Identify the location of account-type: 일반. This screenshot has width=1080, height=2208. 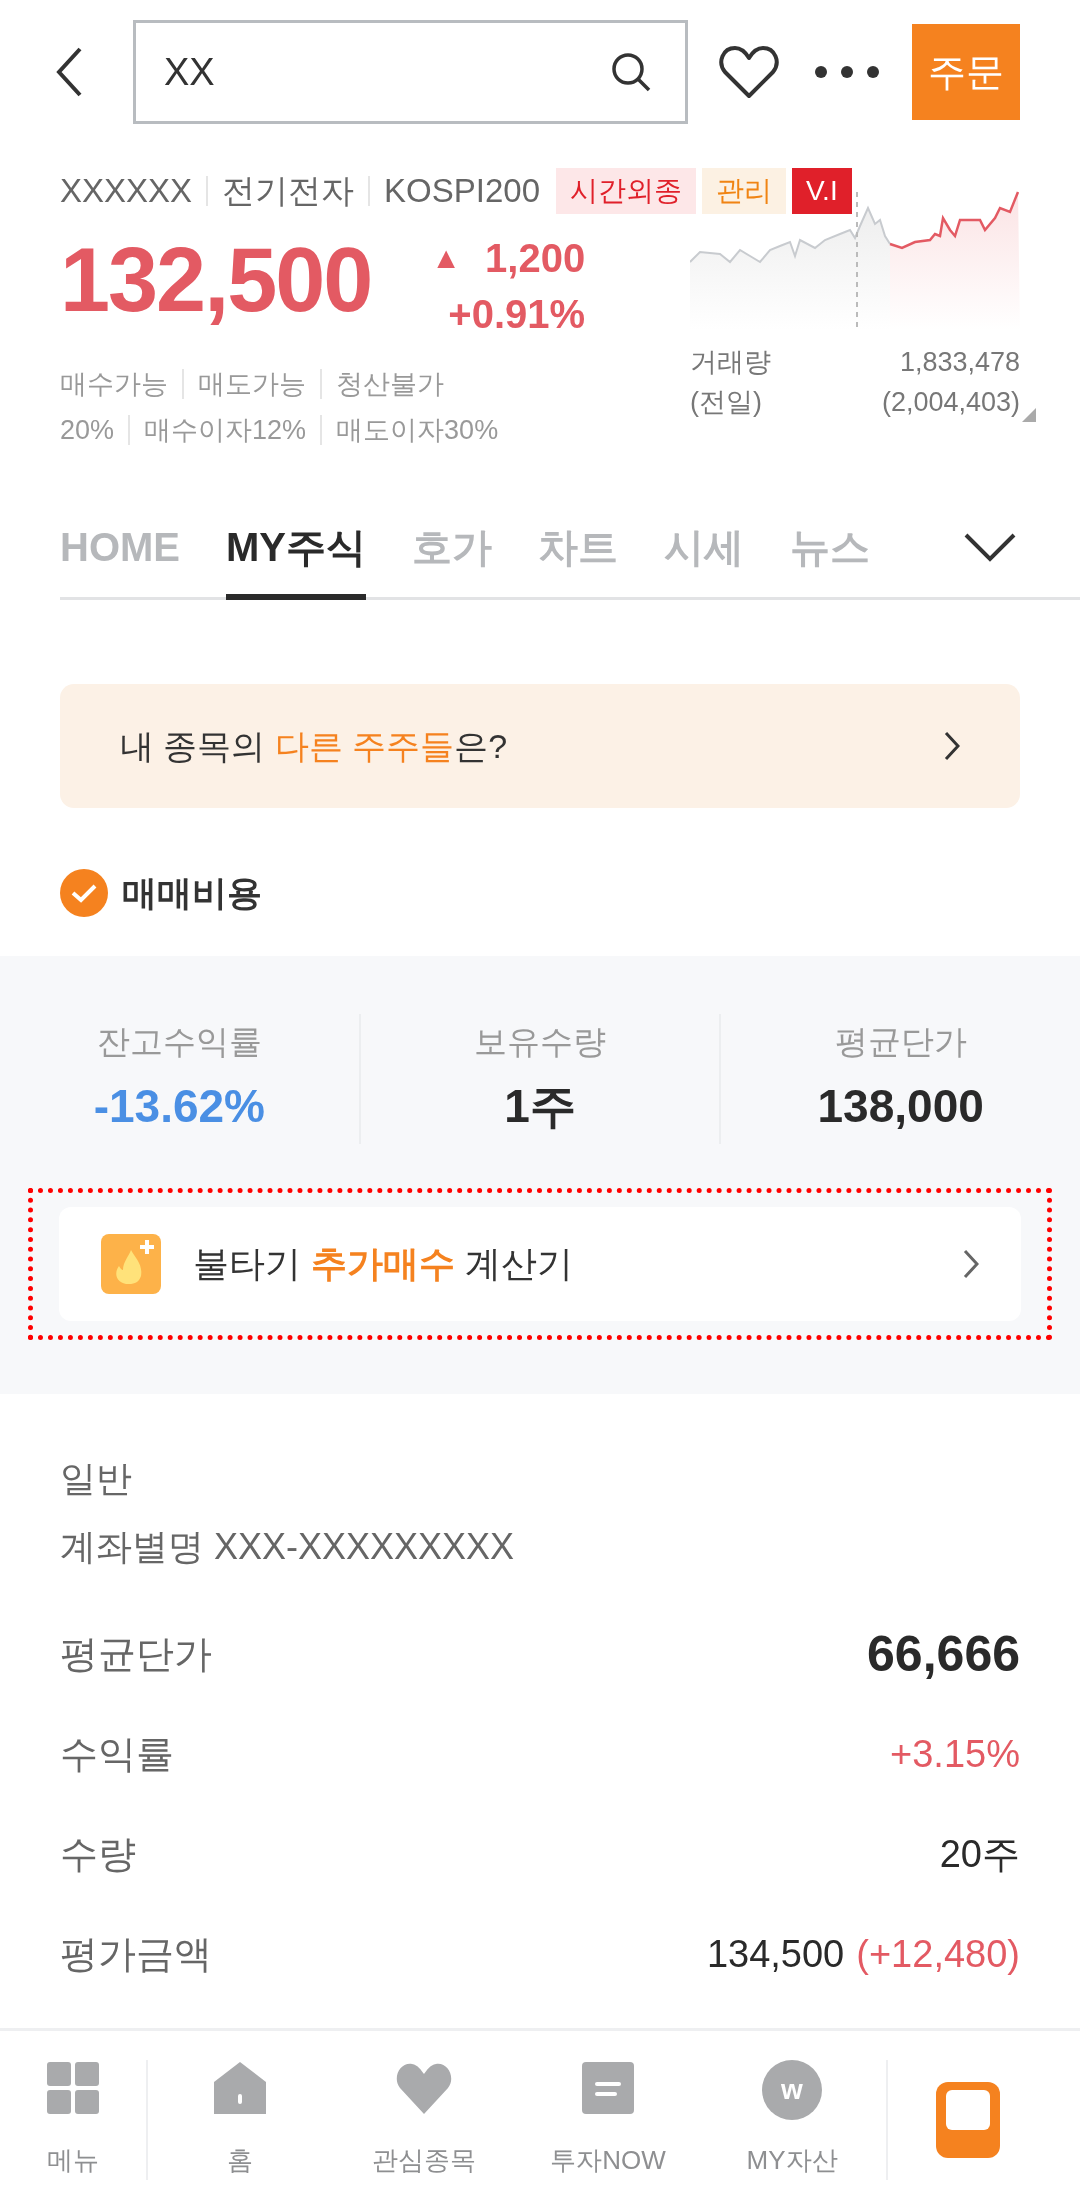
(96, 1479).